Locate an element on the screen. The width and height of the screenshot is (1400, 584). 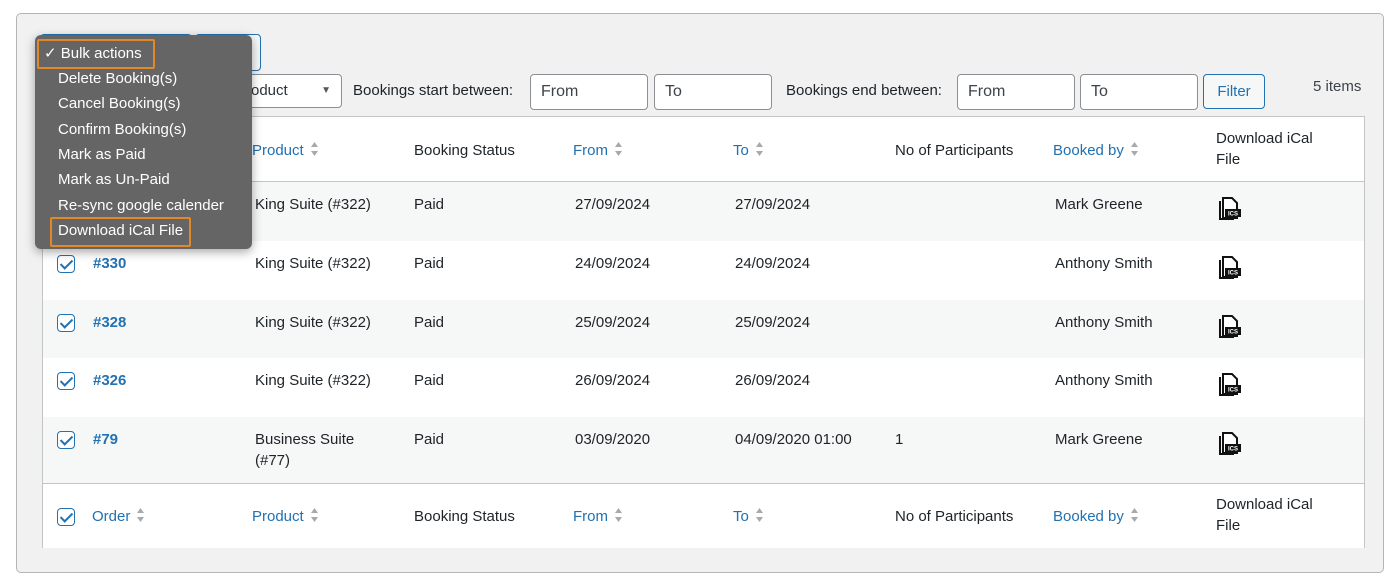
bulk-option-resync-google: Re-sync google calender is located at coordinates (141, 206).